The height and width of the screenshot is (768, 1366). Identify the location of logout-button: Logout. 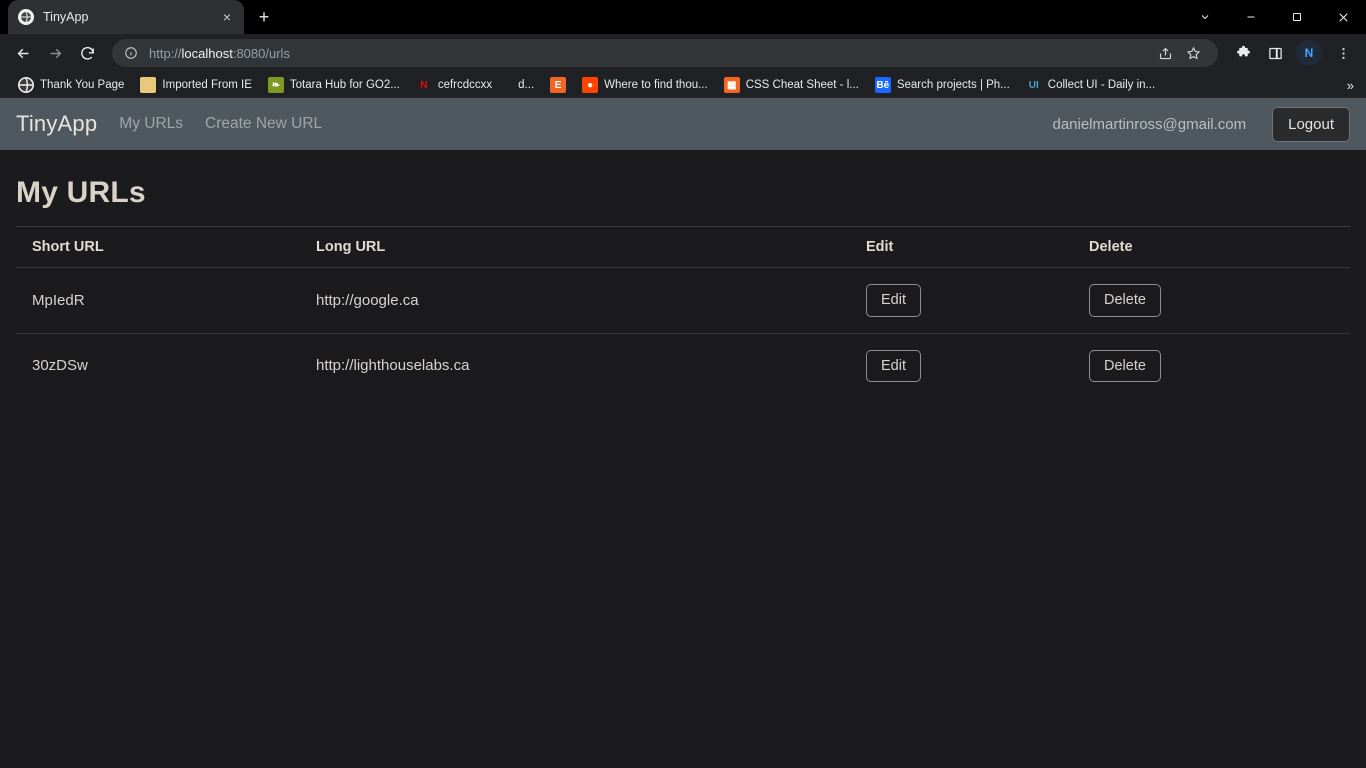
(1311, 124).